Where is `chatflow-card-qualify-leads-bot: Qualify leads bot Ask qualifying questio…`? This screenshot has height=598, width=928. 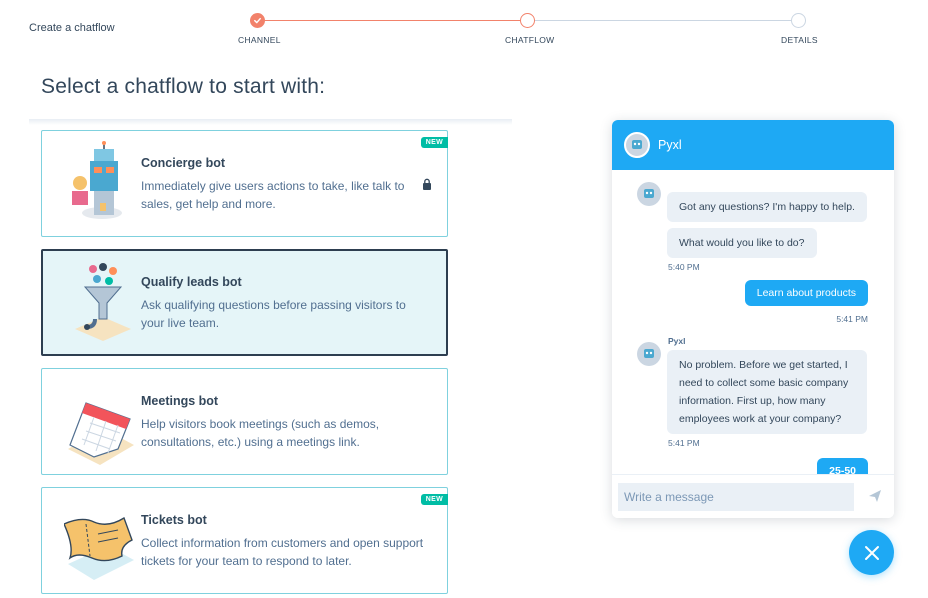
chatflow-card-qualify-leads-bot: Qualify leads bot Ask qualifying questio… is located at coordinates (244, 302).